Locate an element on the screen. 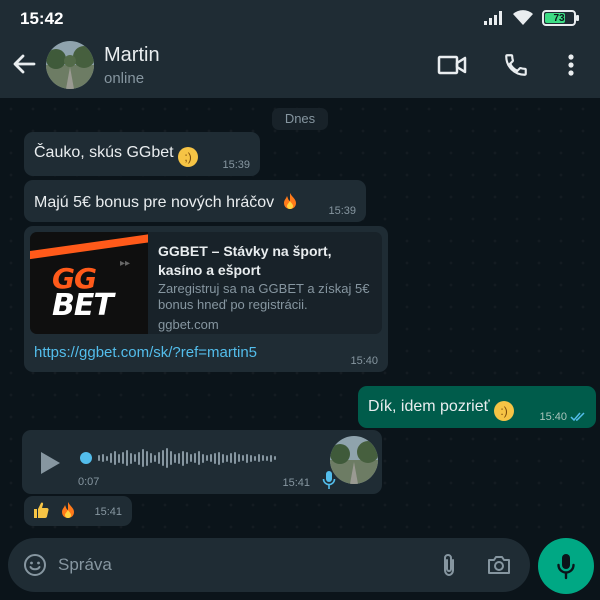 The width and height of the screenshot is (600, 600). avatar is located at coordinates (70, 65).